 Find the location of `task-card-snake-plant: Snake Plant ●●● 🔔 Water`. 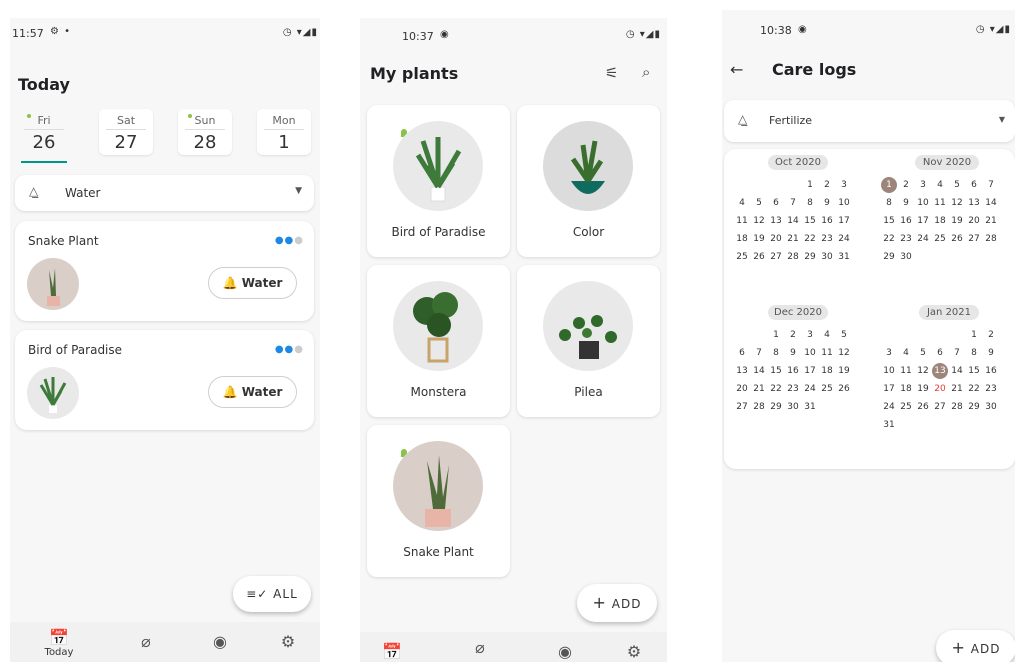

task-card-snake-plant: Snake Plant ●●● 🔔 Water is located at coordinates (164, 271).